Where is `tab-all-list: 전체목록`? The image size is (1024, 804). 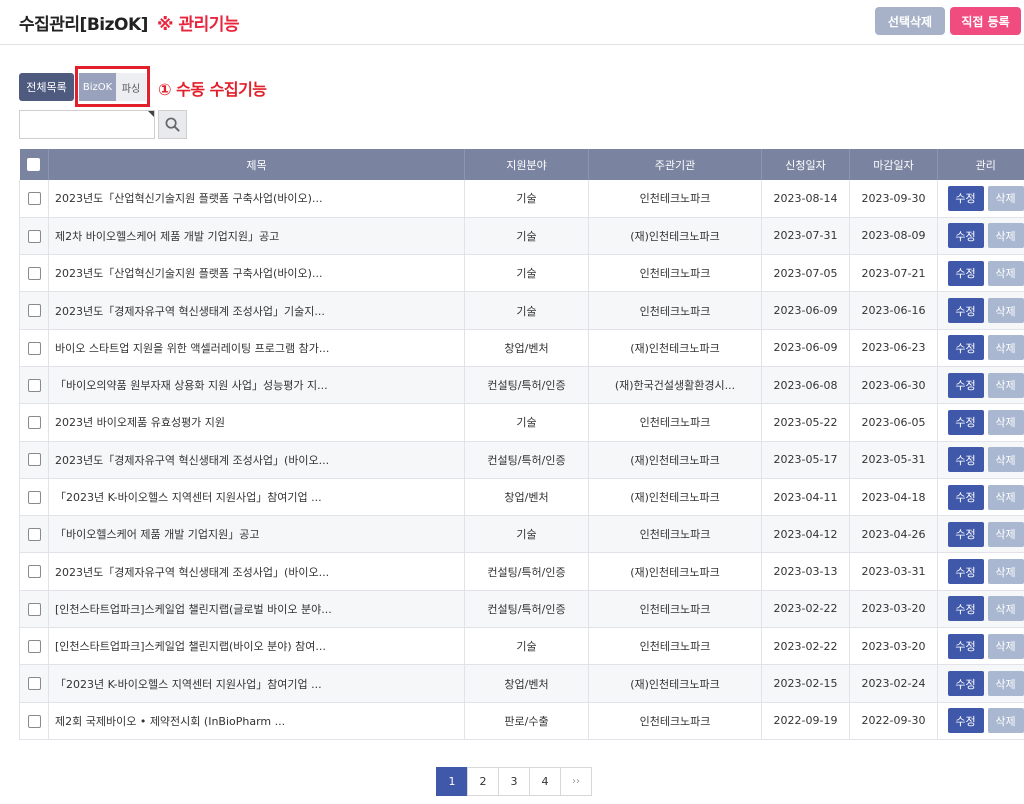
tab-all-list: 전체목록 is located at coordinates (46, 87).